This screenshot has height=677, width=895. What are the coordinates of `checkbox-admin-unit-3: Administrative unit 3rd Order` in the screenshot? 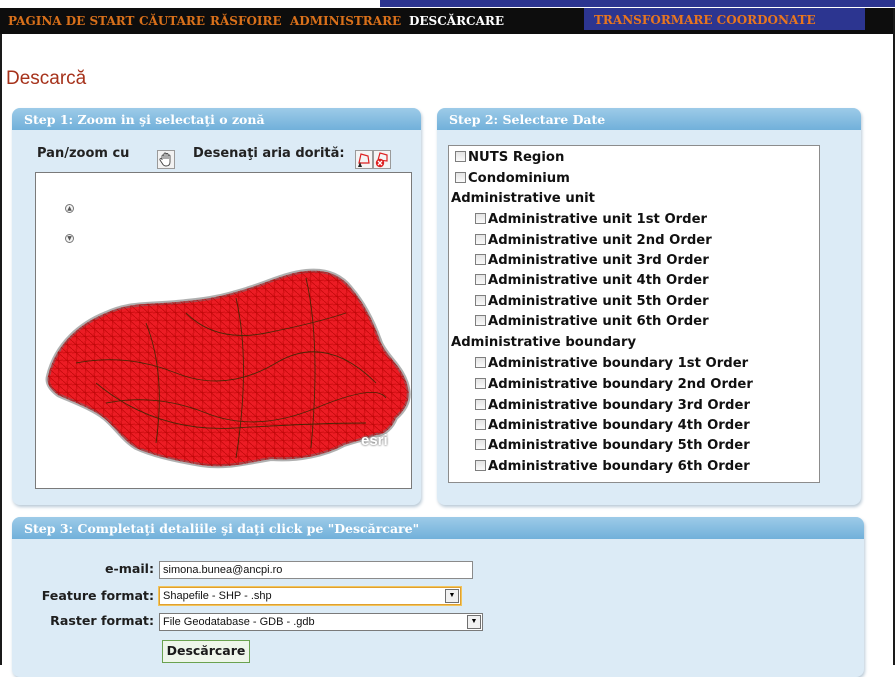 It's located at (592, 261).